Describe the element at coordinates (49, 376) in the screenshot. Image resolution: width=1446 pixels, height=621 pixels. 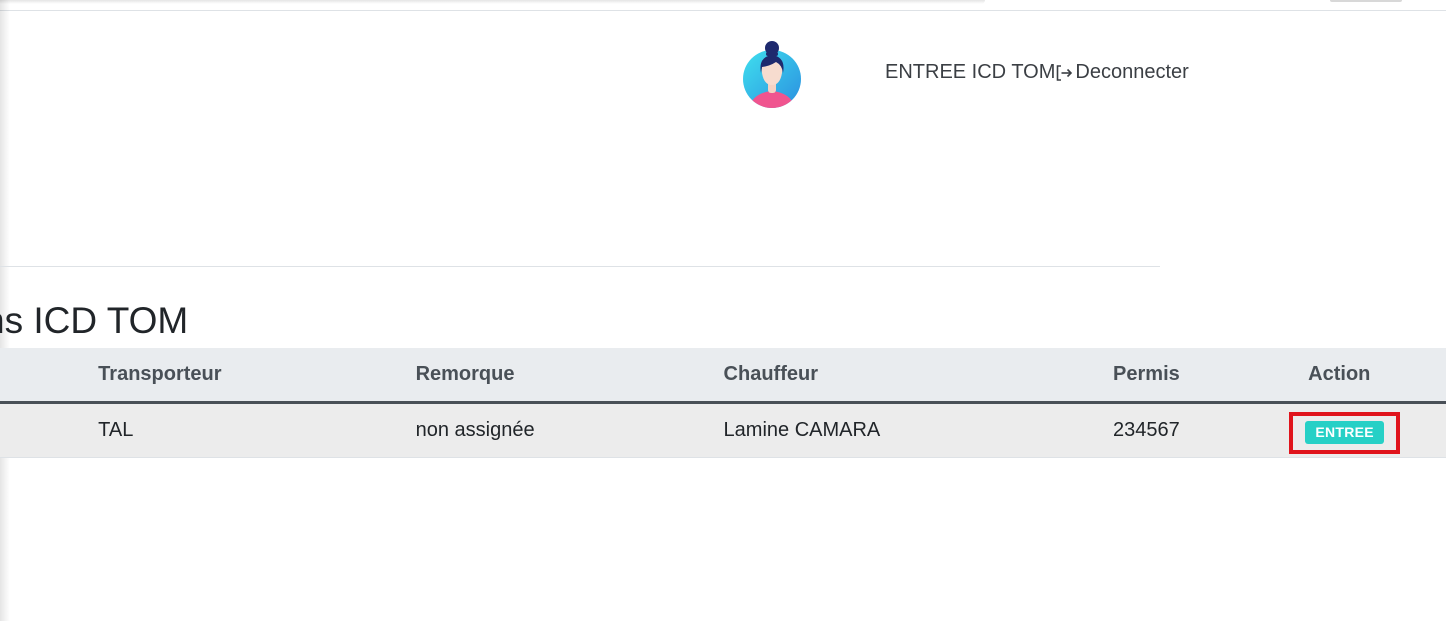
I see `column-header-first` at that location.